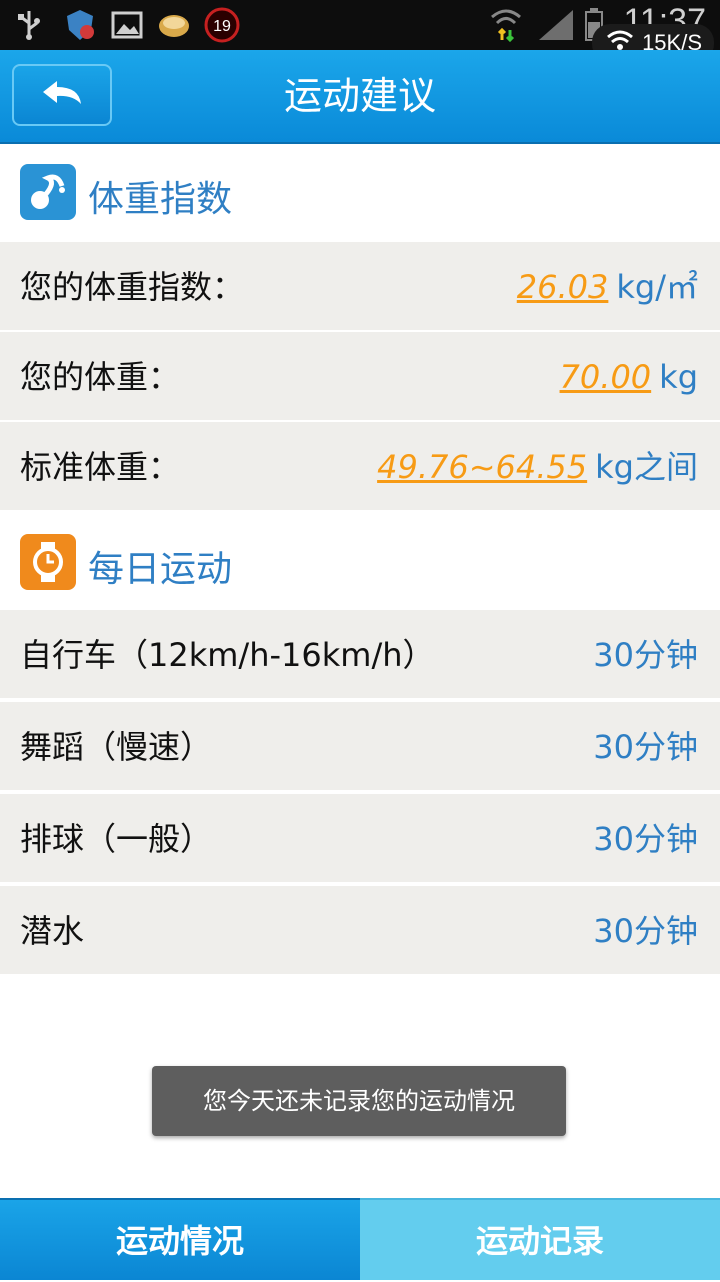 Image resolution: width=720 pixels, height=1282 pixels. I want to click on notification-badge-icon: 19, so click(222, 25).